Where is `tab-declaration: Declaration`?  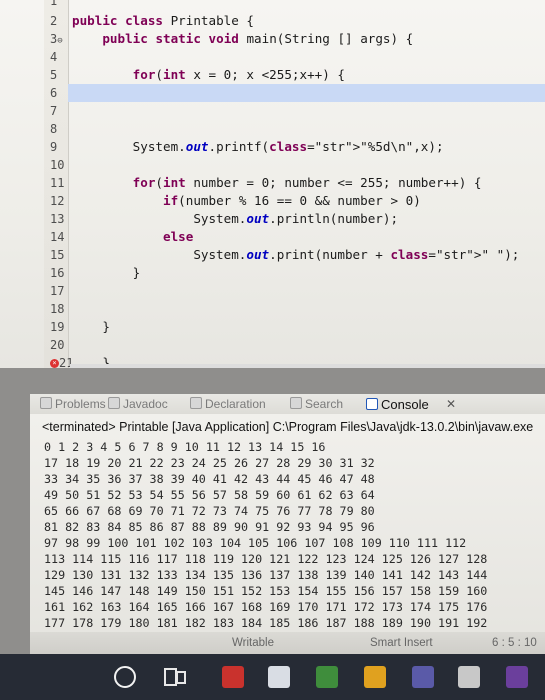 tab-declaration: Declaration is located at coordinates (228, 404).